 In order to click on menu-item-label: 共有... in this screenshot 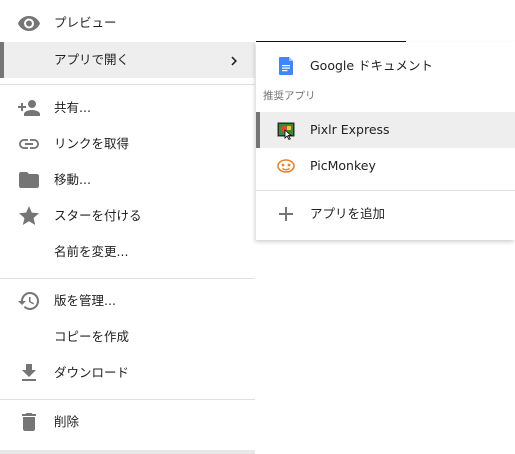, I will do `click(72, 107)`.